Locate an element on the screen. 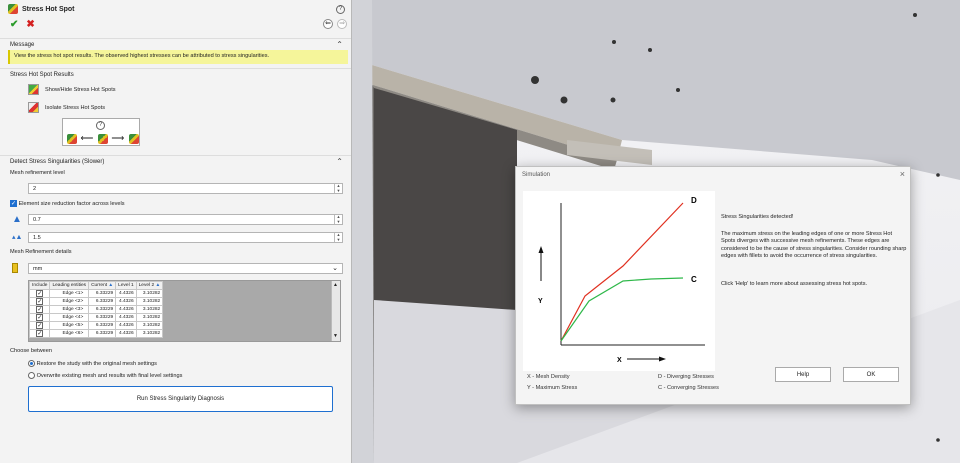  isolate-hot-spots-button: Isolate Stress Hot Spots is located at coordinates (66, 107).